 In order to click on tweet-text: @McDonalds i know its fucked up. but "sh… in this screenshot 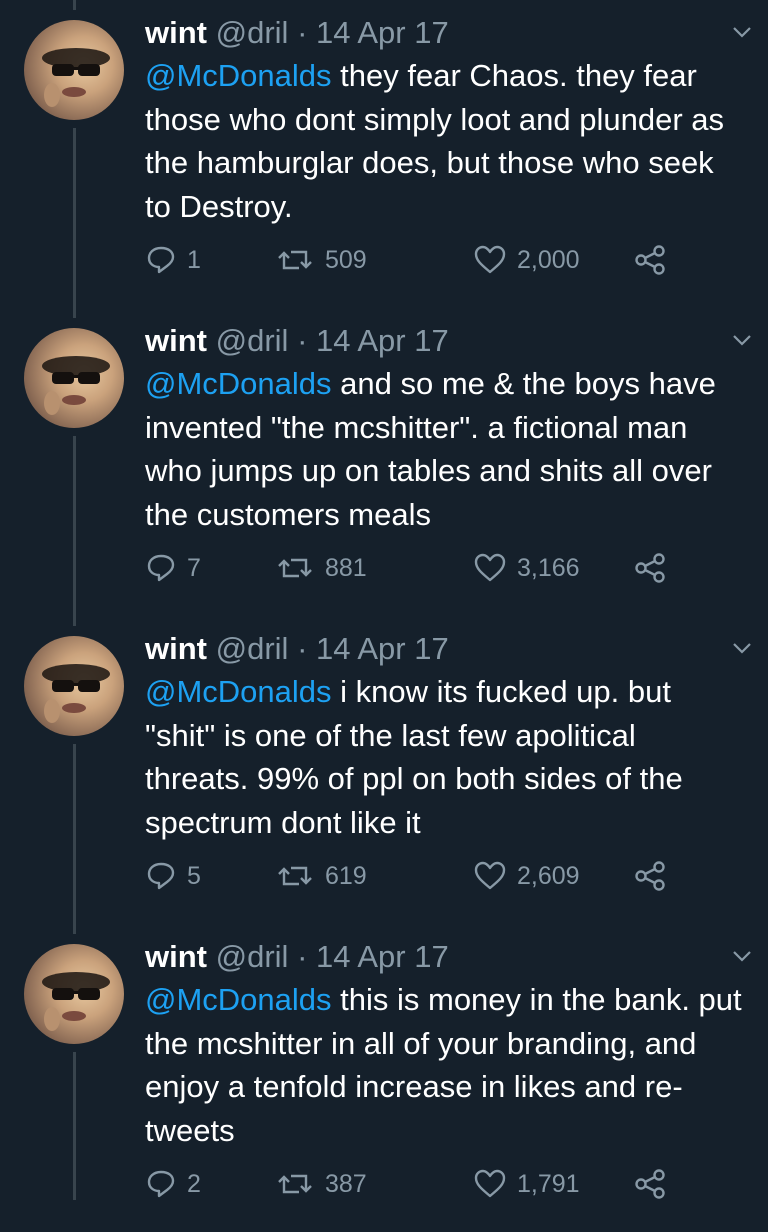, I will do `click(445, 757)`.